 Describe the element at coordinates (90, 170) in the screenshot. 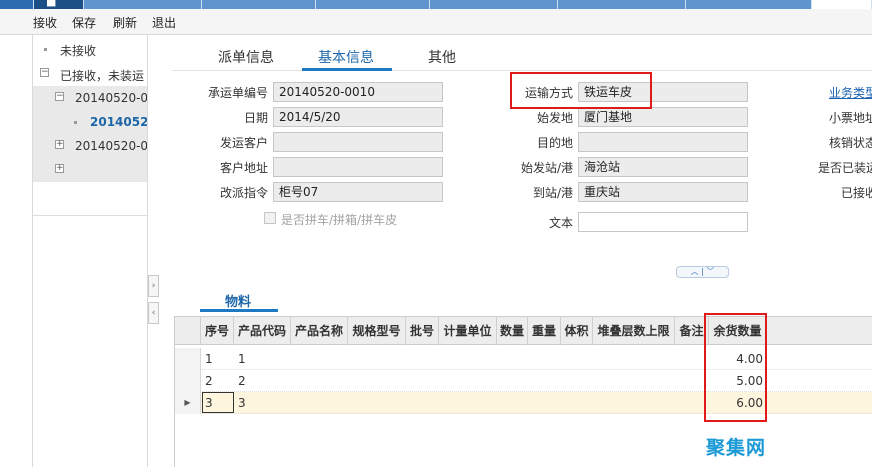

I see `tree-item-empty-group: +` at that location.